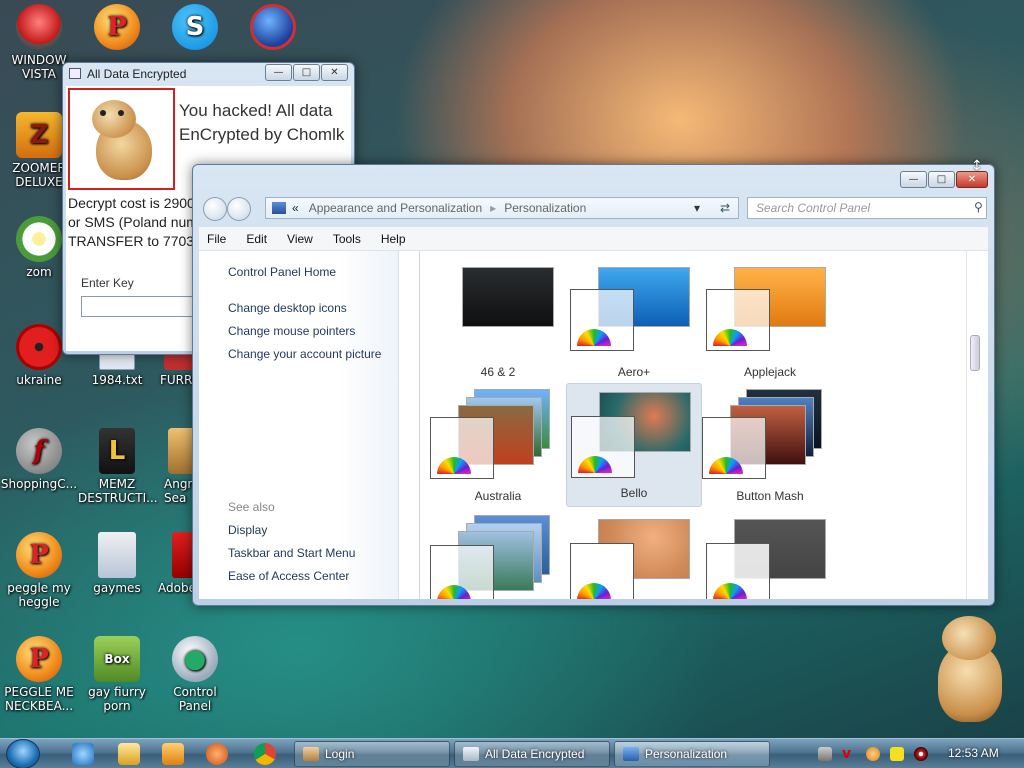 The height and width of the screenshot is (768, 1024). What do you see at coordinates (498, 323) in the screenshot?
I see `theme-46-2: 46 & 2` at bounding box center [498, 323].